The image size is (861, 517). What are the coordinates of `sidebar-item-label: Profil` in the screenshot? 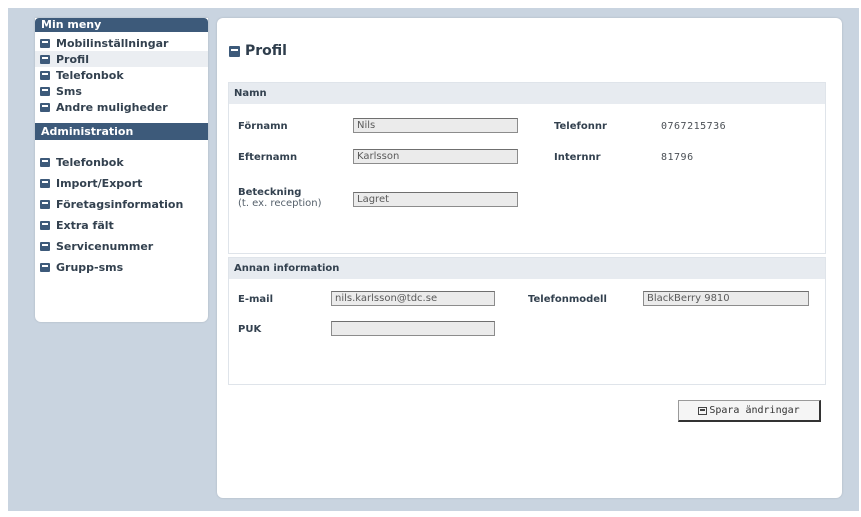 It's located at (72, 59).